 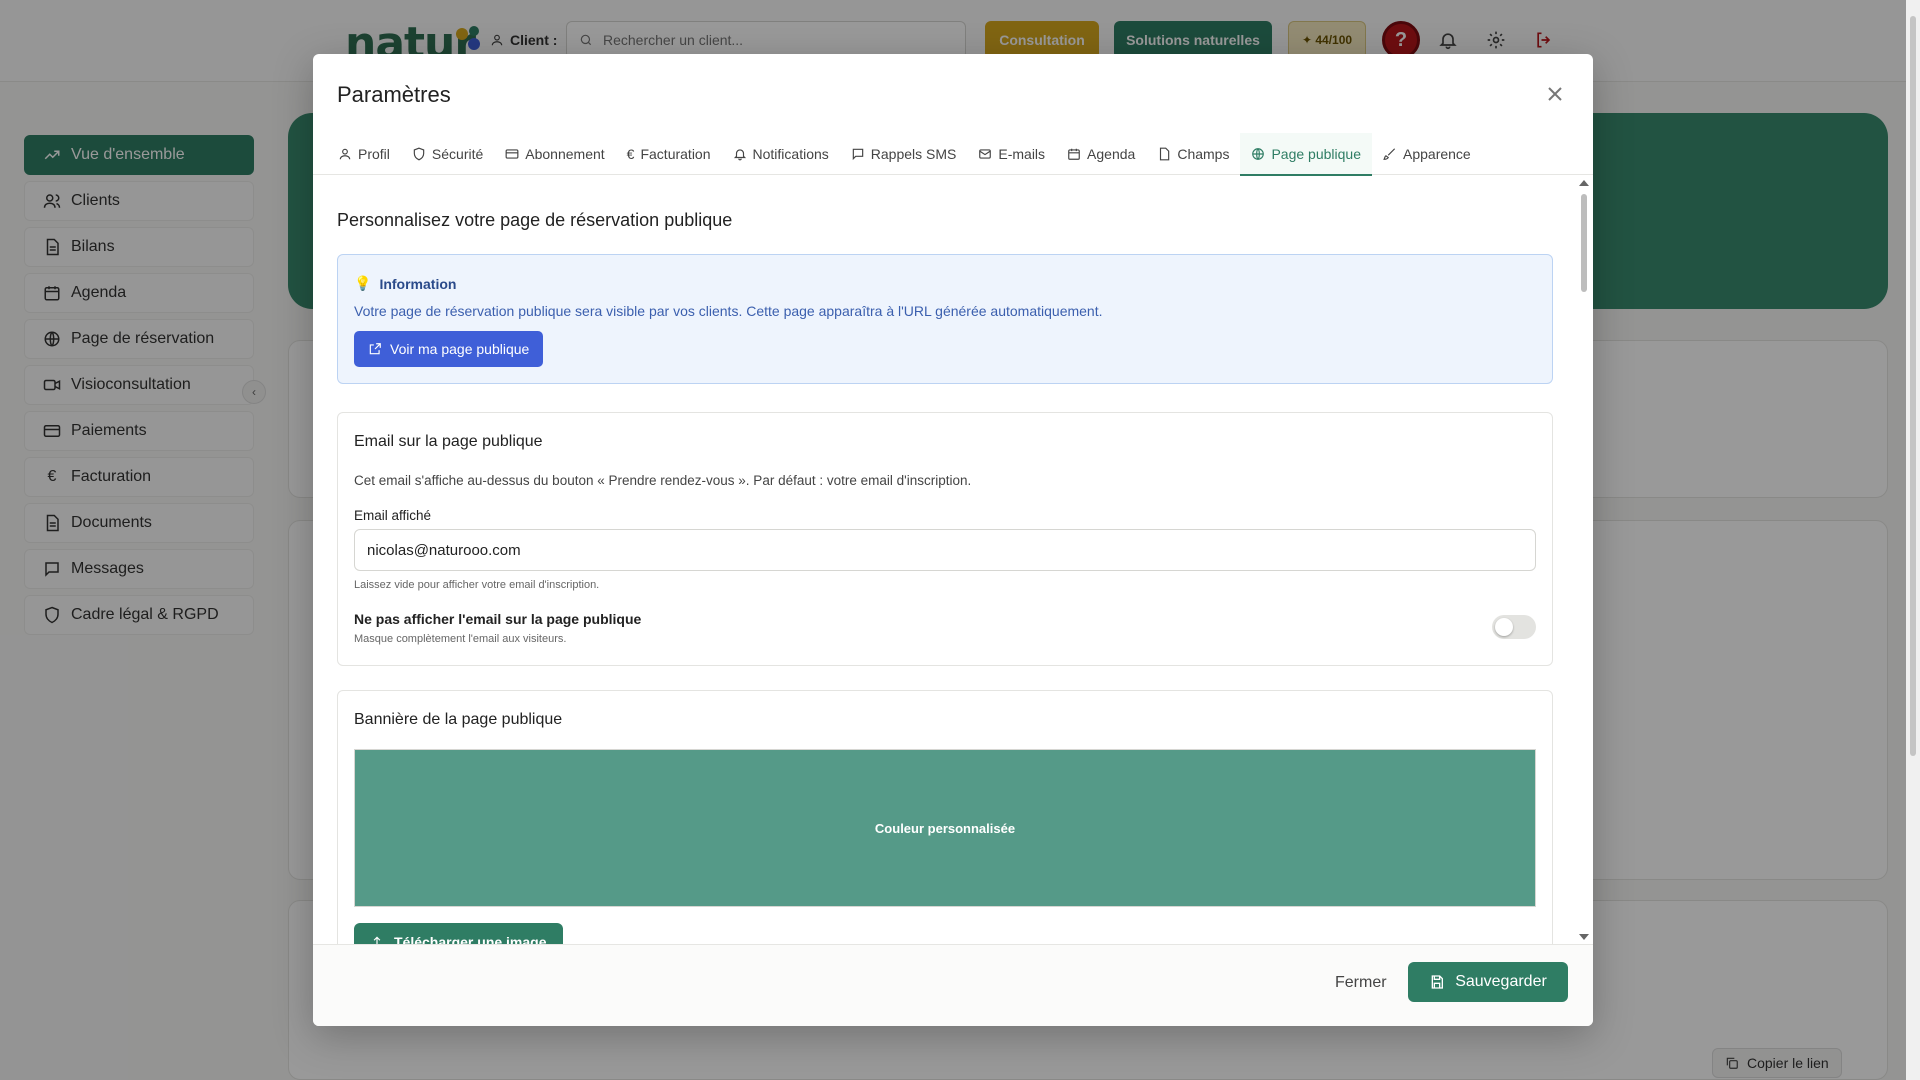 What do you see at coordinates (675, 154) in the screenshot?
I see `tab-label: Facturation` at bounding box center [675, 154].